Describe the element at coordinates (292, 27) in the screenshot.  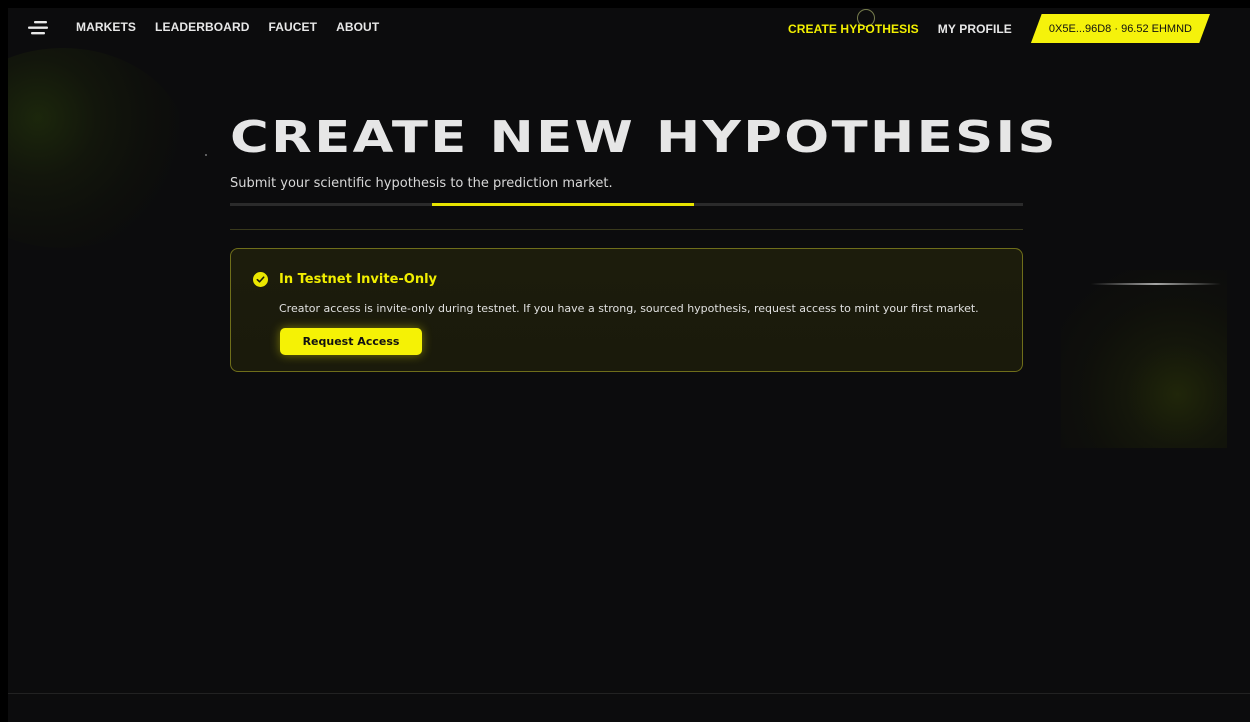
I see `nav-link-faucet: FAUCET` at that location.